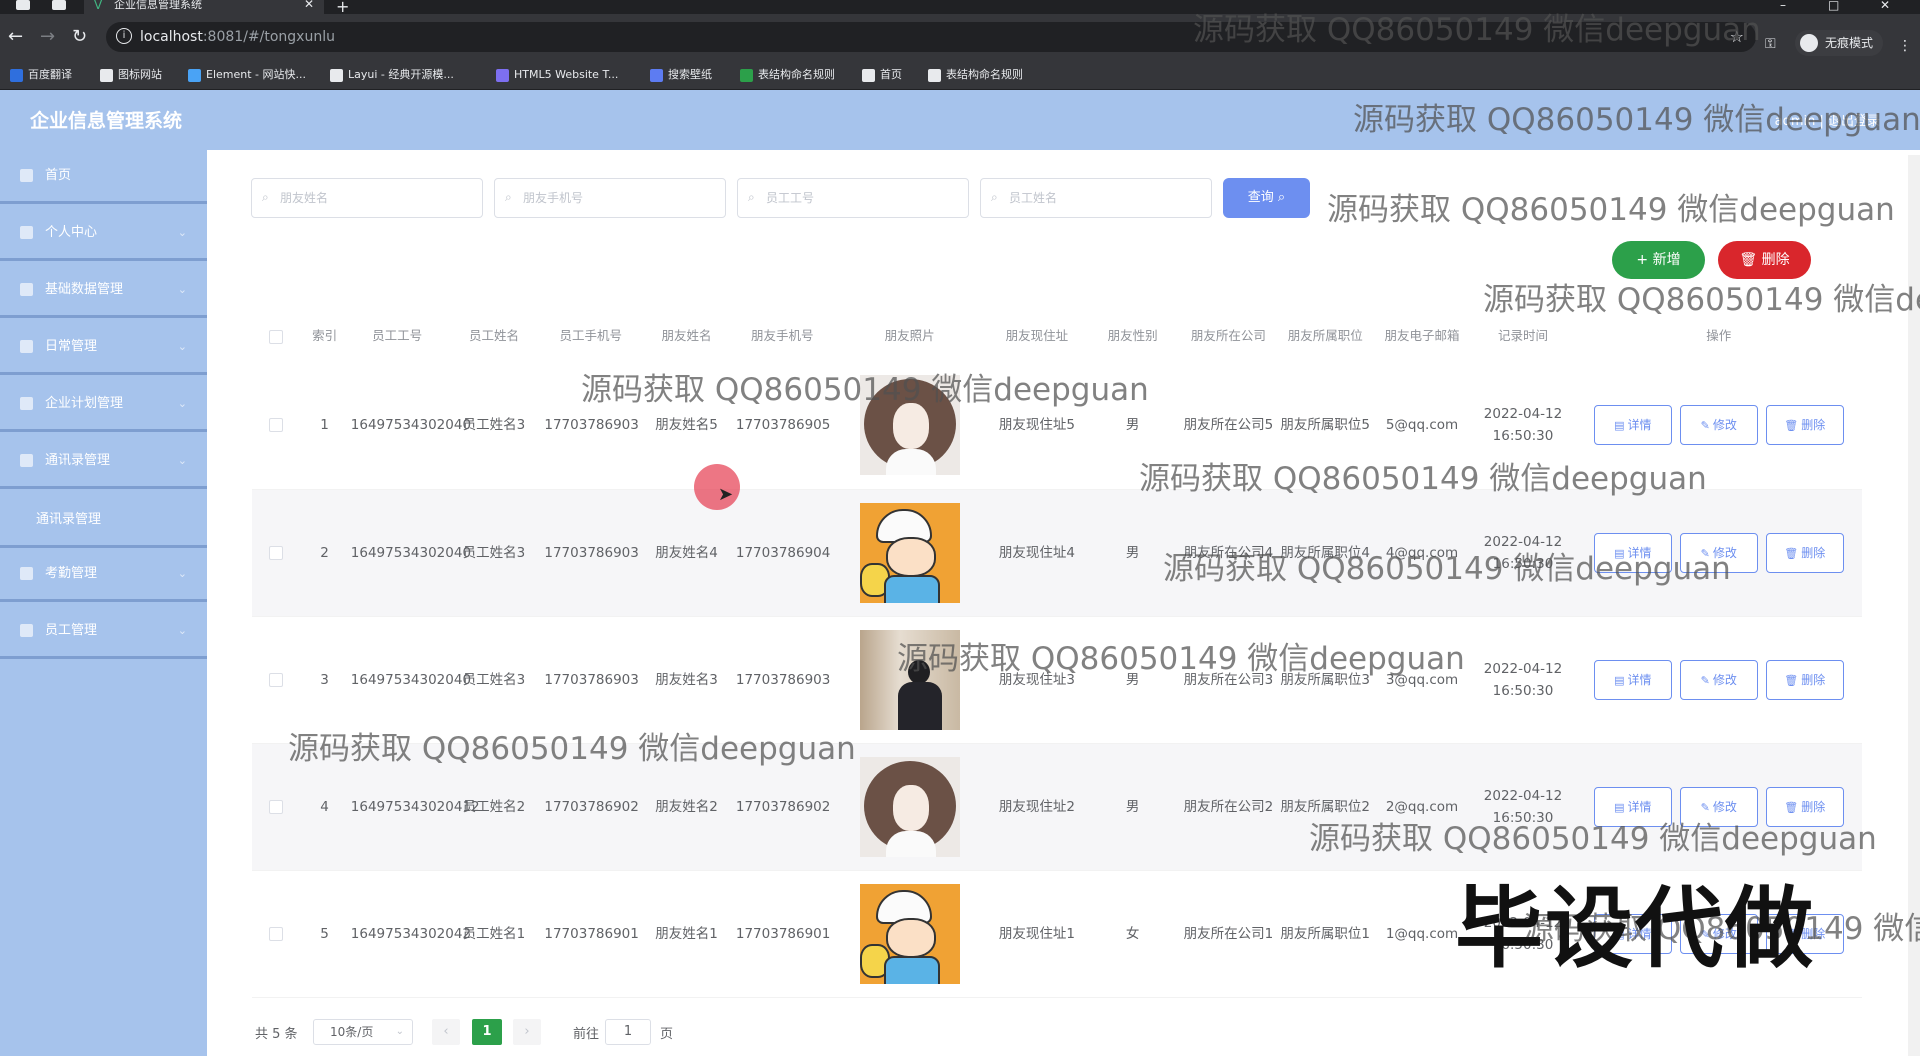 The image size is (1920, 1056). Describe the element at coordinates (1658, 260) in the screenshot. I see `add-button: + 新增` at that location.